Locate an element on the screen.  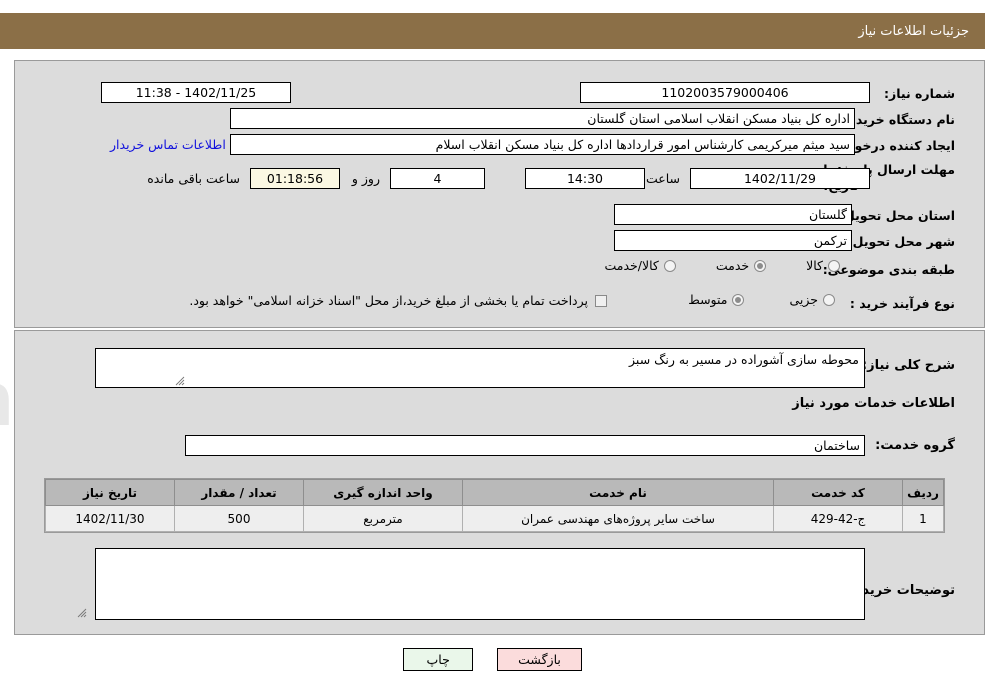
row-city: شهر محل تحویل: is located at coordinates (901, 241).